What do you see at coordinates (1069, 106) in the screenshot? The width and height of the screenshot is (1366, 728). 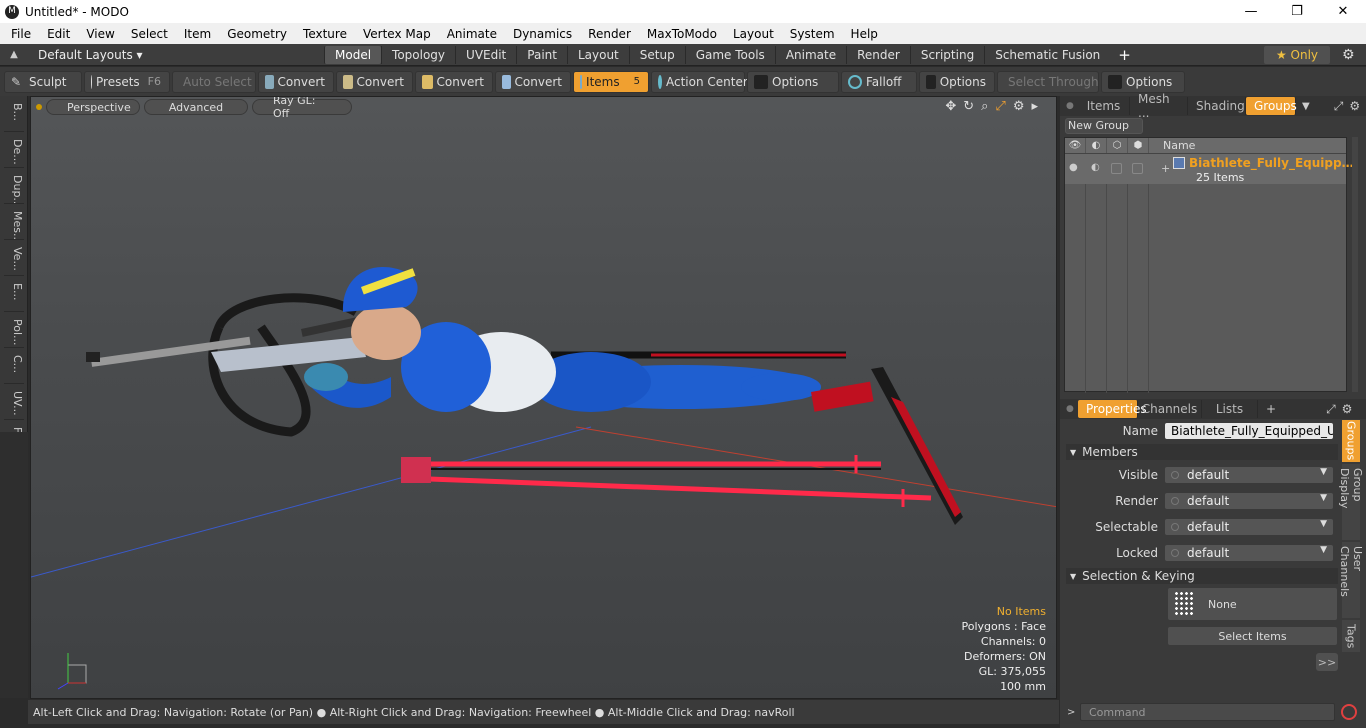 I see `panel-grip-icon: ●` at bounding box center [1069, 106].